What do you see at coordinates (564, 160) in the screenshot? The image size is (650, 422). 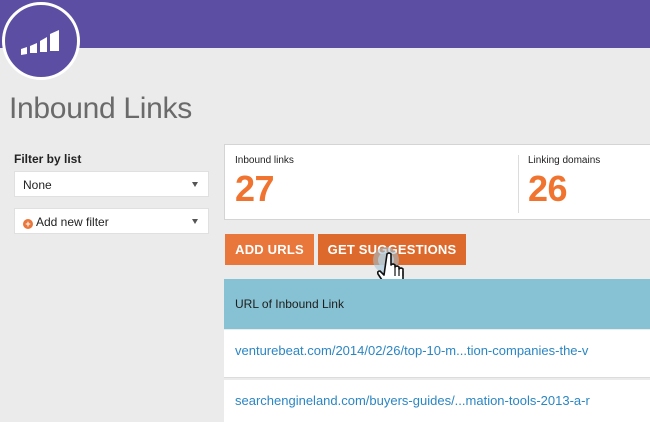 I see `linking-domains-label: Linking domains` at bounding box center [564, 160].